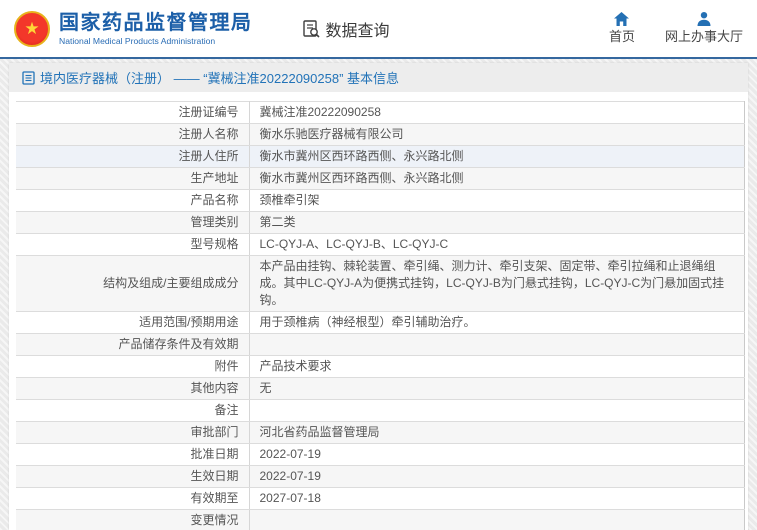  I want to click on row-label: 结构及组成/主要组成成分, so click(133, 283).